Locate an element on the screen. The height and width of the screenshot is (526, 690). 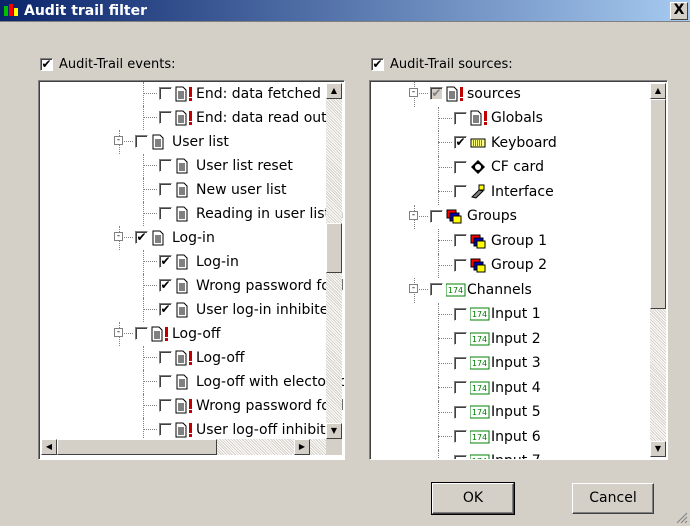
source-tree-item: Interface is located at coordinates (504, 191).